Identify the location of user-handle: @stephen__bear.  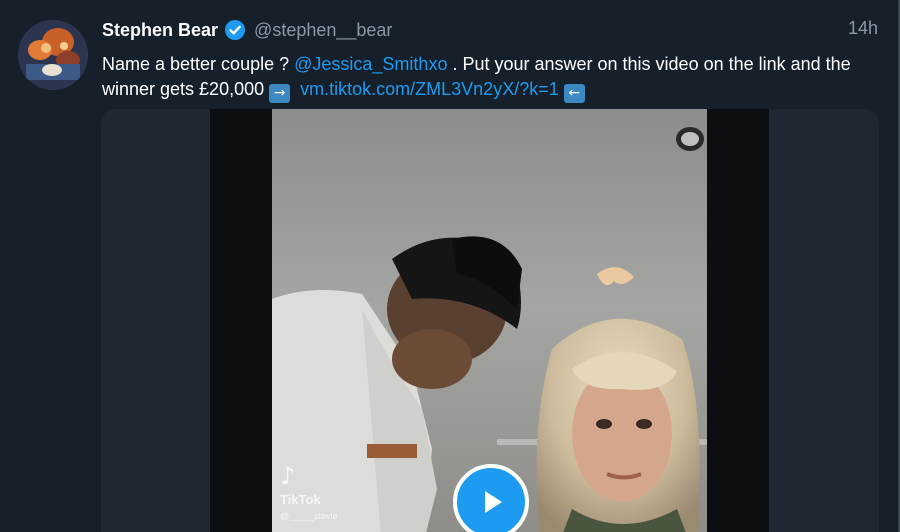
(323, 30).